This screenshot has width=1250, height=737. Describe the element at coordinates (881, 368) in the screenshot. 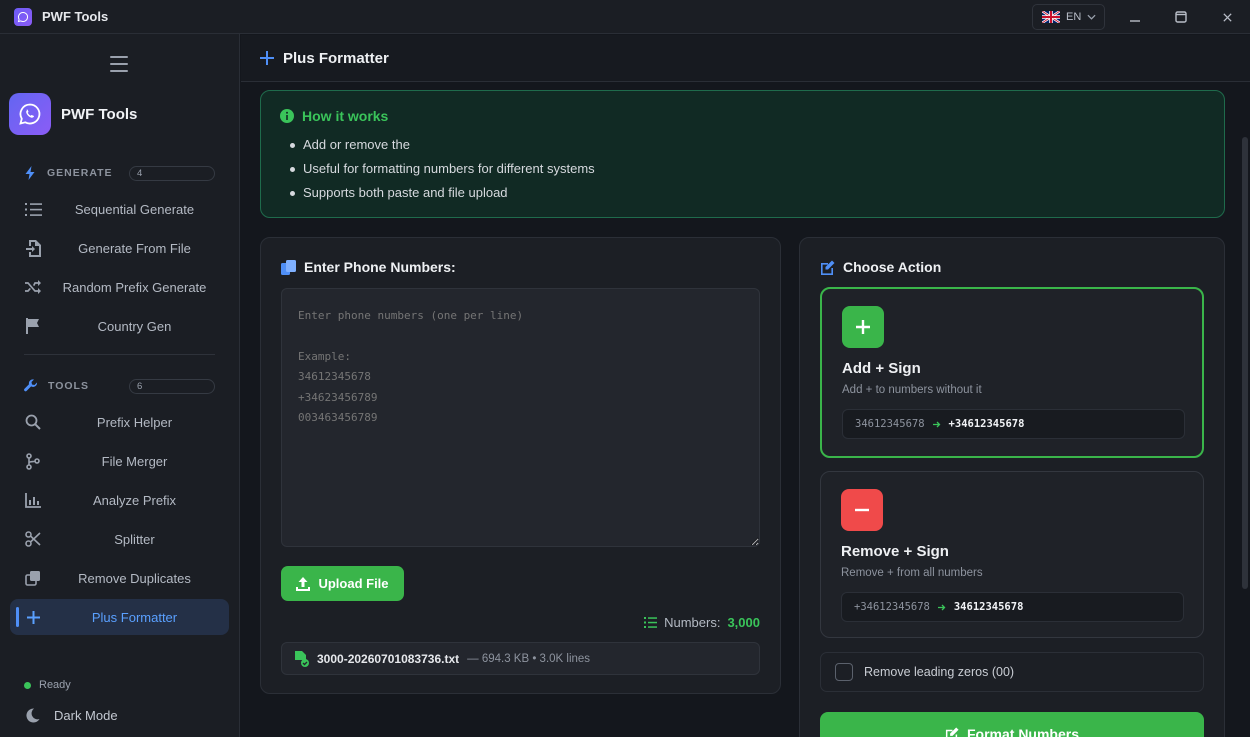

I see `add-sign-title: Add + Sign` at that location.